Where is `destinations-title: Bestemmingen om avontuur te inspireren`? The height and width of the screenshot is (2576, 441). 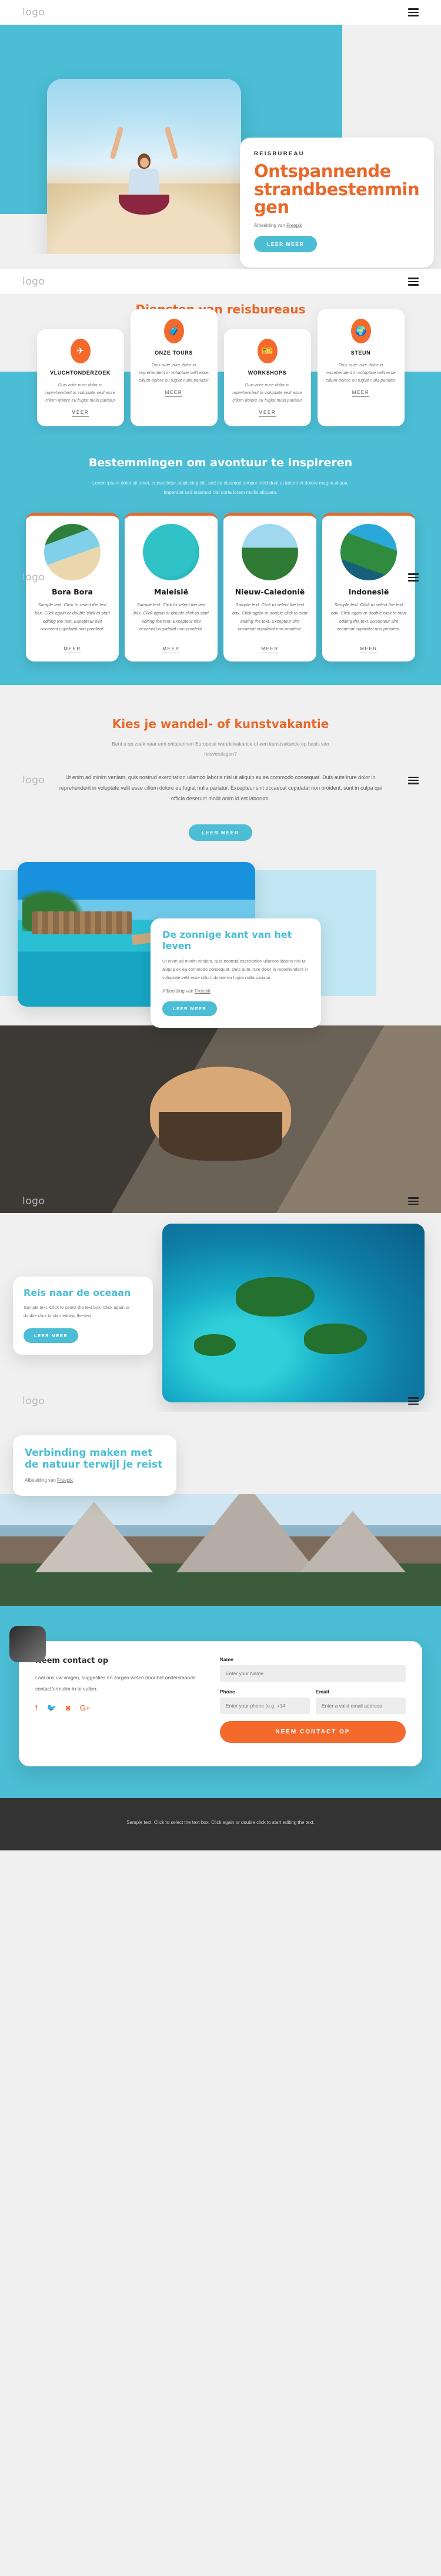
destinations-title: Bestemmingen om avontuur te inspireren is located at coordinates (220, 462).